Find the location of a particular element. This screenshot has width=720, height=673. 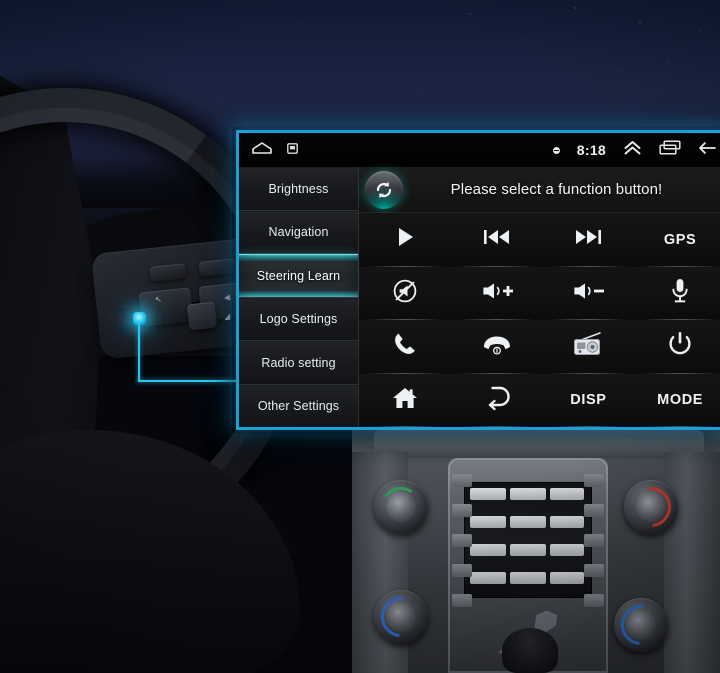

sidebar-item-brightness: Brightness is located at coordinates (298, 189).